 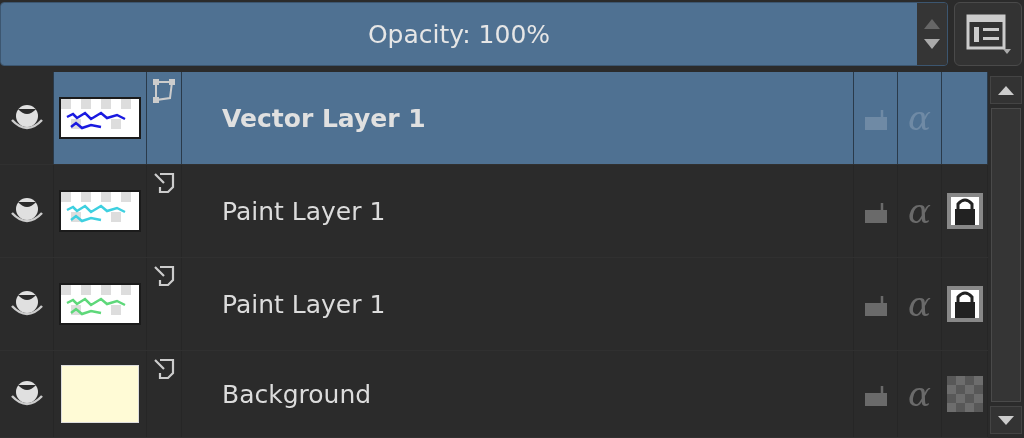 I want to click on down-arrow-icon, so click(x=1006, y=420).